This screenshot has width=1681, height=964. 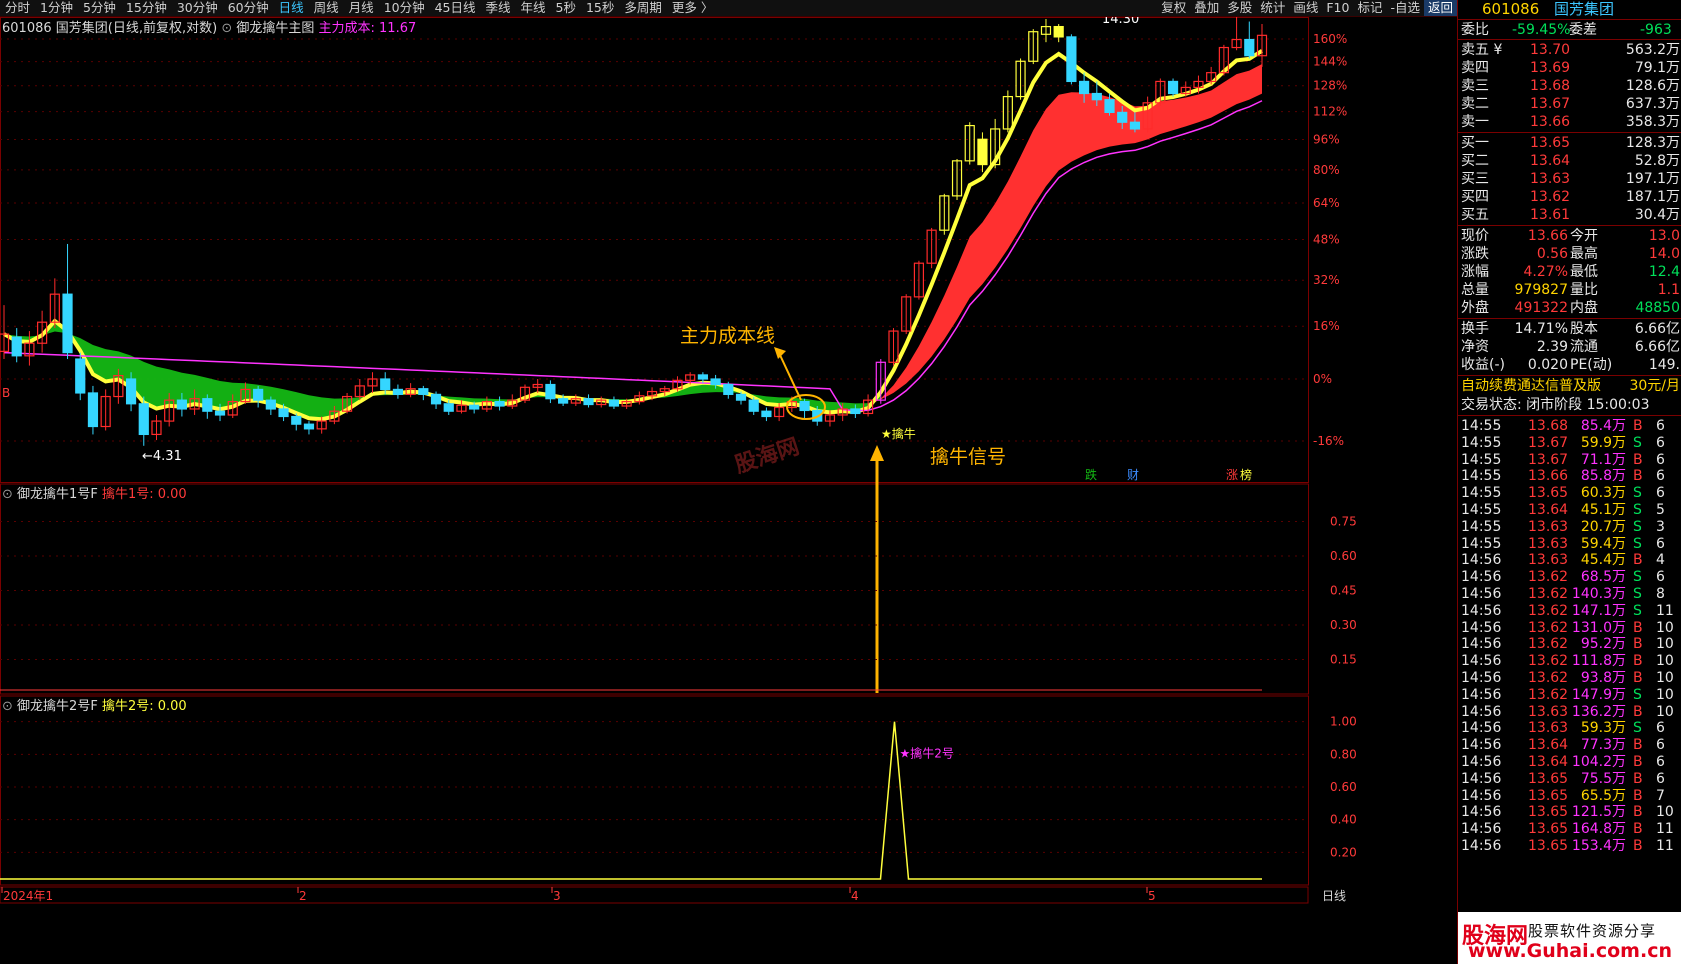 What do you see at coordinates (1584, 347) in the screenshot?
I see `stat-label: 流通` at bounding box center [1584, 347].